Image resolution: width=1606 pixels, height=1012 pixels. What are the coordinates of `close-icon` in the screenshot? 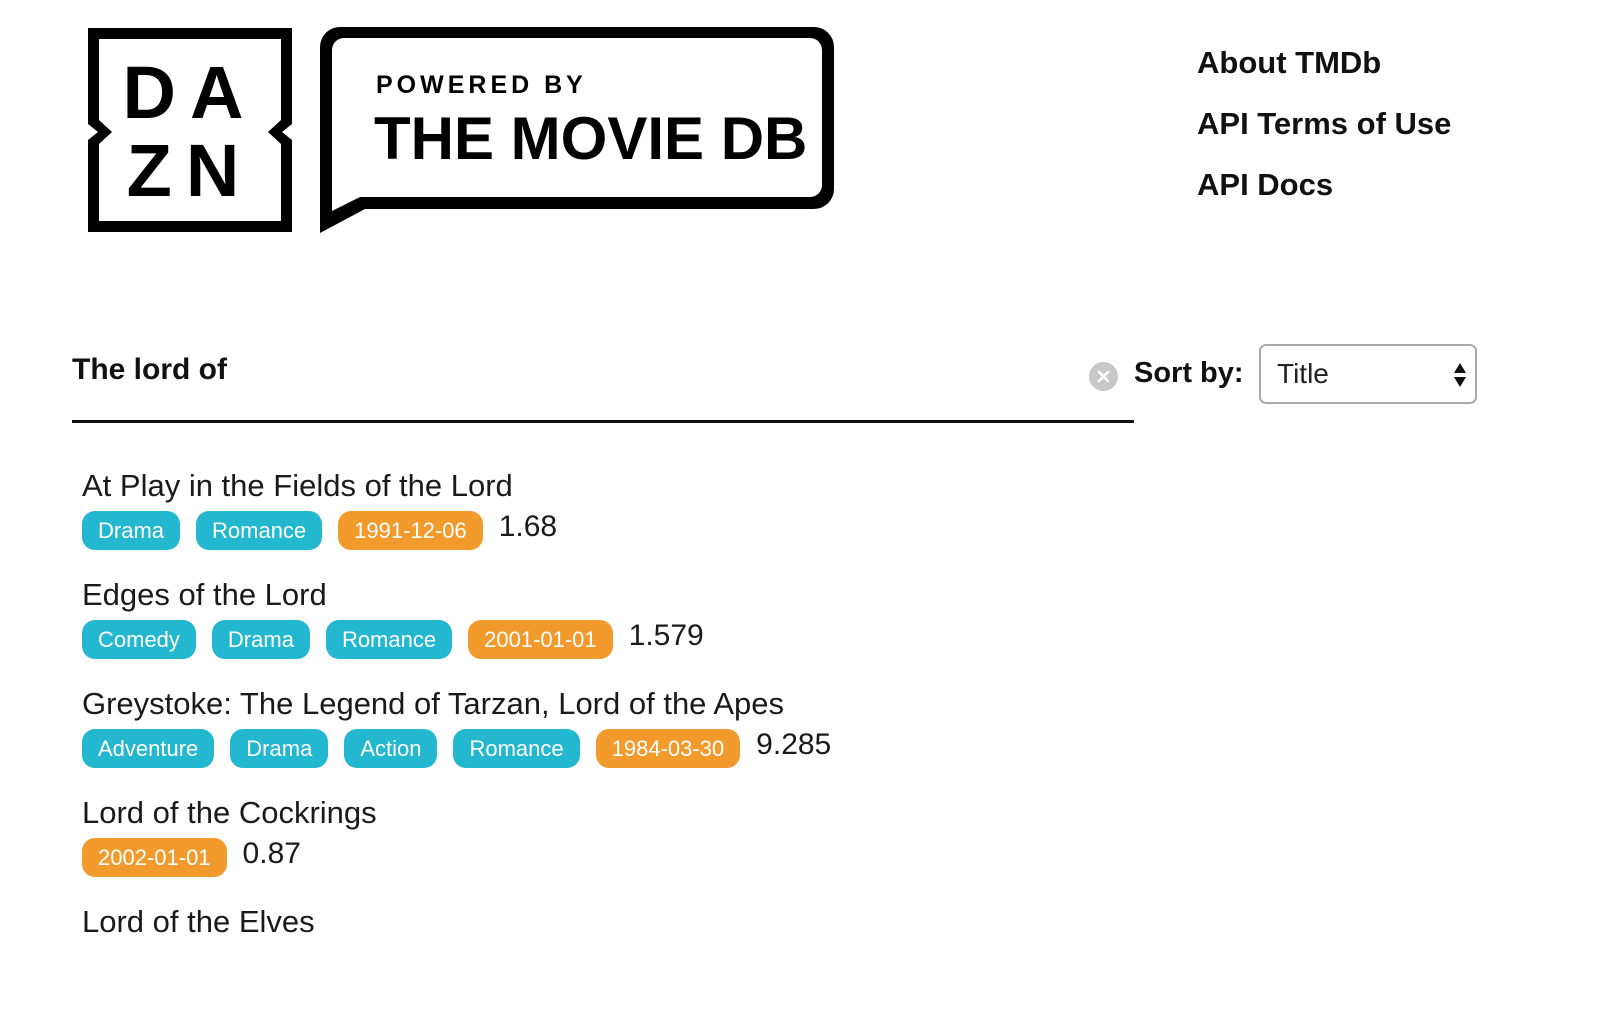 It's located at (1103, 376).